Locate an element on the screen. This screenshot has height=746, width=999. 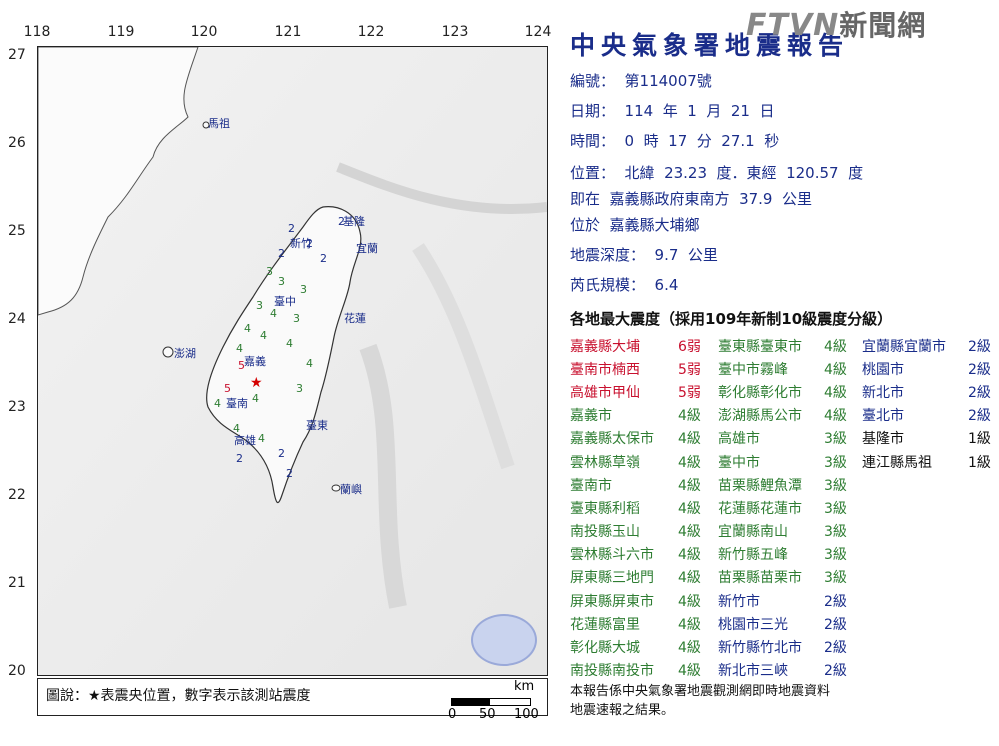
report-footer: 本報告係中央氣象署地震觀測網即時地震資料 地震速報之結果。 is located at coordinates (700, 701).